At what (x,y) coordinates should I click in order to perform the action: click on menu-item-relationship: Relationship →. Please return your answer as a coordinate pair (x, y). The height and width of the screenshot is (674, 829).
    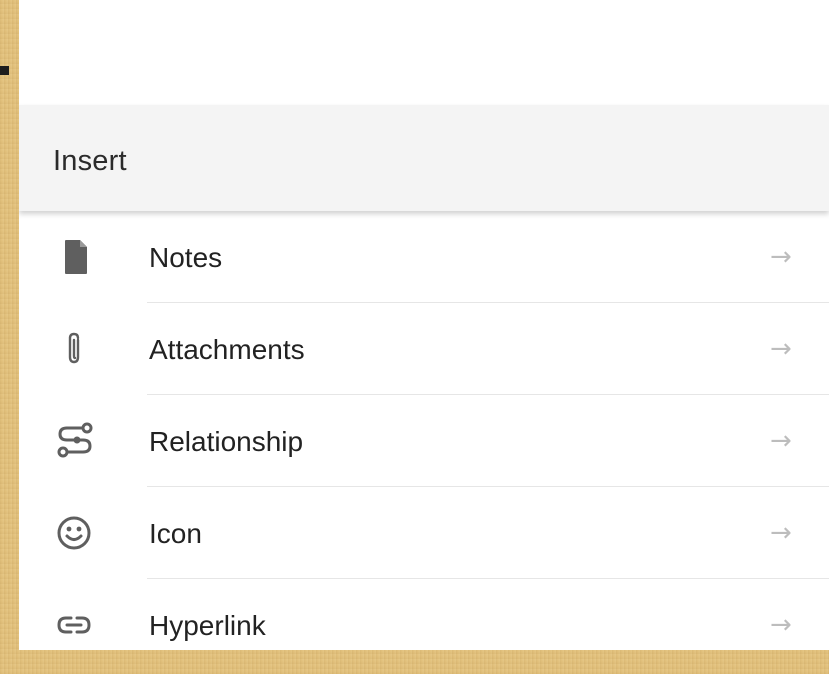
    Looking at the image, I should click on (424, 441).